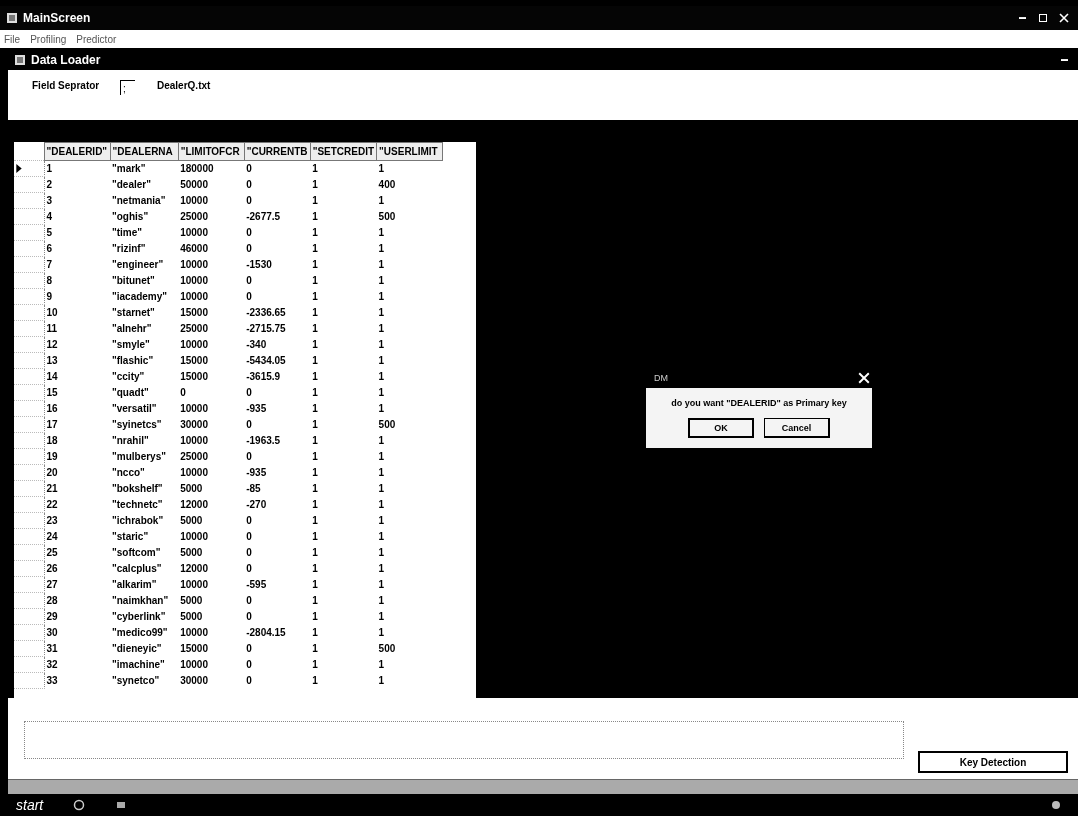 The image size is (1078, 816). What do you see at coordinates (277, 168) in the screenshot?
I see `table-cell: 0` at bounding box center [277, 168].